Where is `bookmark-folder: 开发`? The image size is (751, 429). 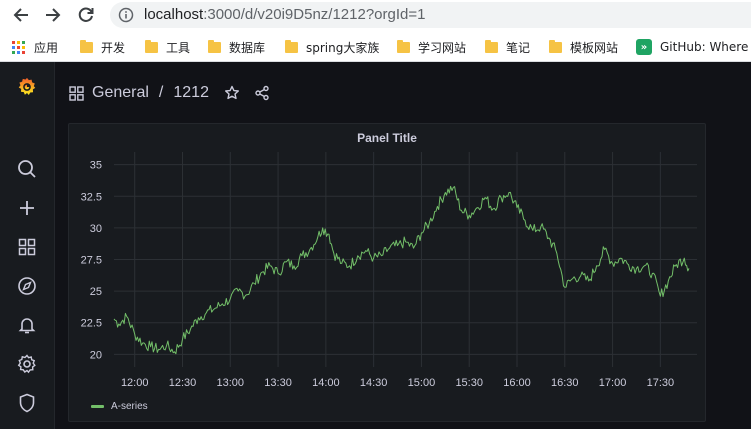 bookmark-folder: 开发 is located at coordinates (102, 47).